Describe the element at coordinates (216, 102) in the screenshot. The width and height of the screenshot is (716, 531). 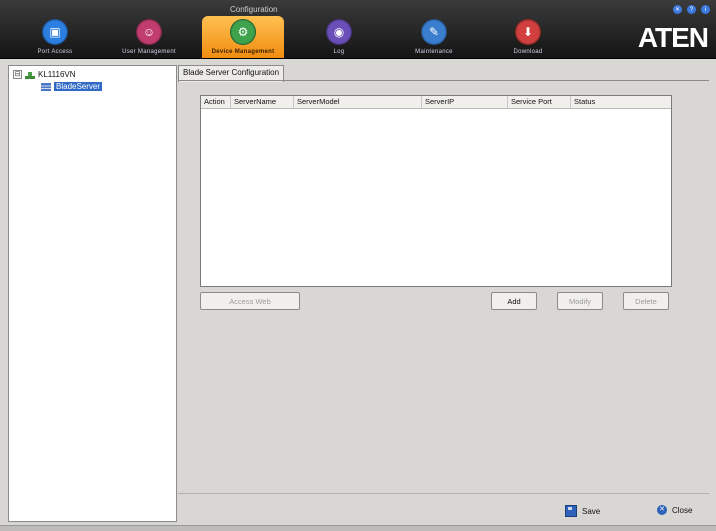
I see `column-header-action: Action` at that location.